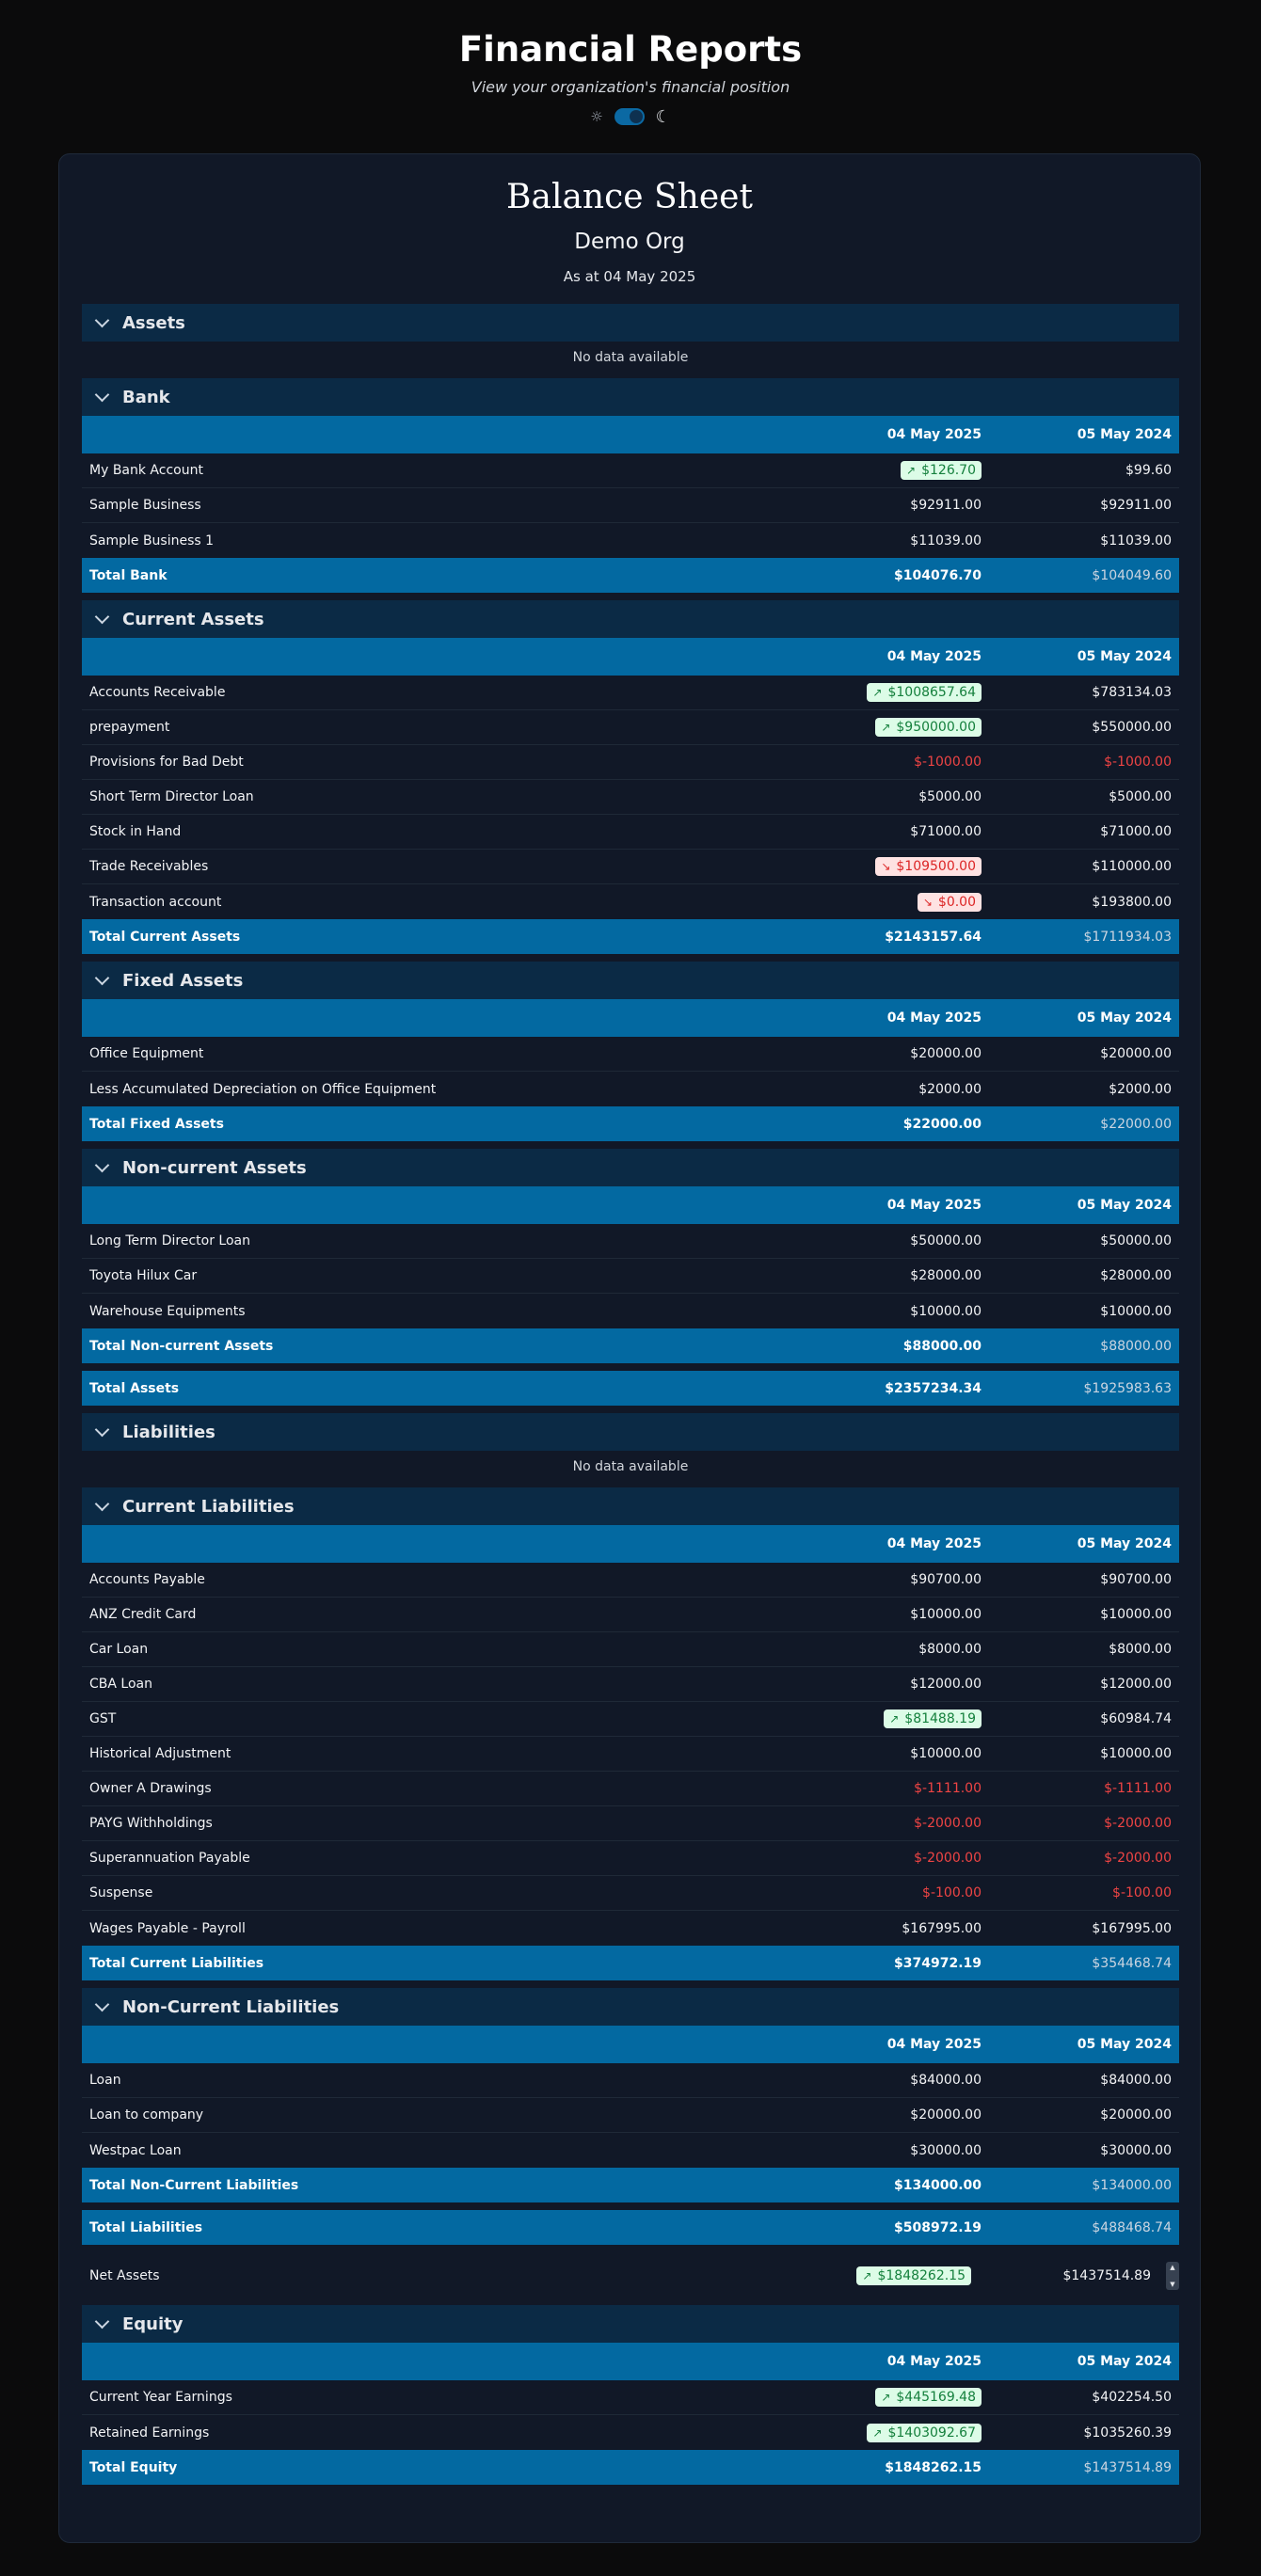  Describe the element at coordinates (933, 1718) in the screenshot. I see `trend-badge: ↗ $81488.19` at that location.